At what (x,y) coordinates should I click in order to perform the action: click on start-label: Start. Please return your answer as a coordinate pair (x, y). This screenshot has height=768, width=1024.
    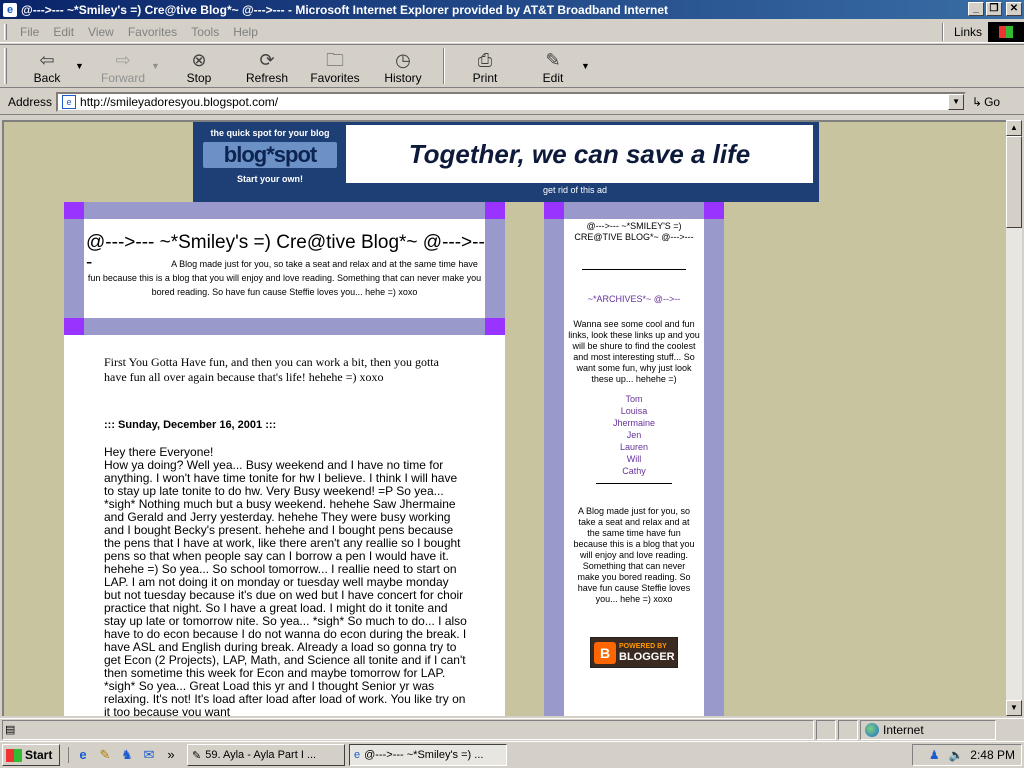
    Looking at the image, I should click on (39, 755).